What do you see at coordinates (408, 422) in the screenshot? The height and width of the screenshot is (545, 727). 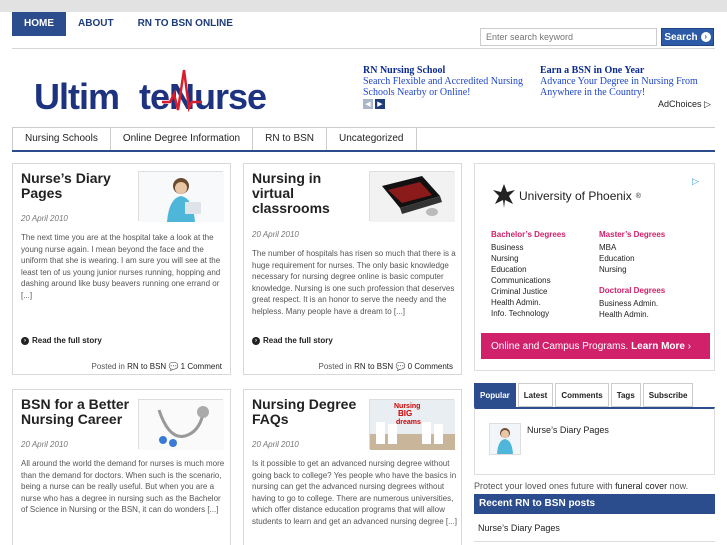 I see `thumb-text: dreams` at bounding box center [408, 422].